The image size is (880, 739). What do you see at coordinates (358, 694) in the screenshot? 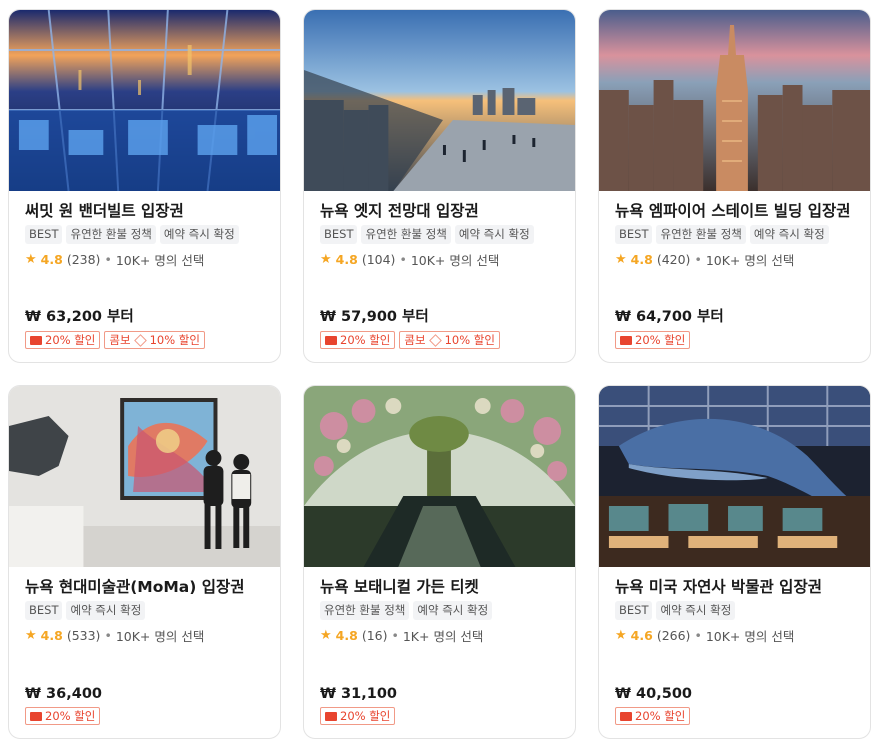
I see `price: ₩ 31,100` at bounding box center [358, 694].